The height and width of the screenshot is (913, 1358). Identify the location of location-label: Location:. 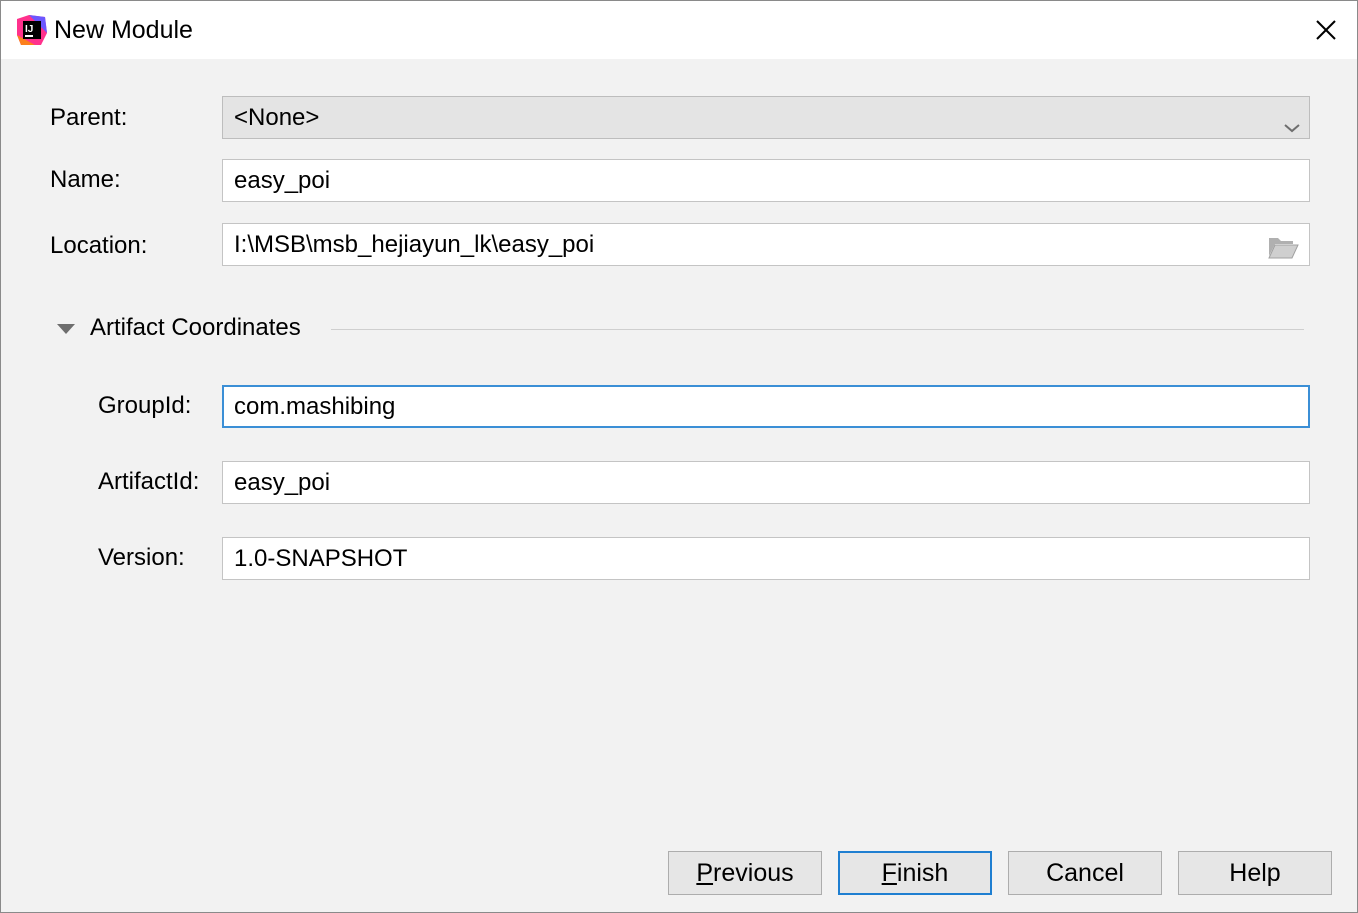
(99, 245).